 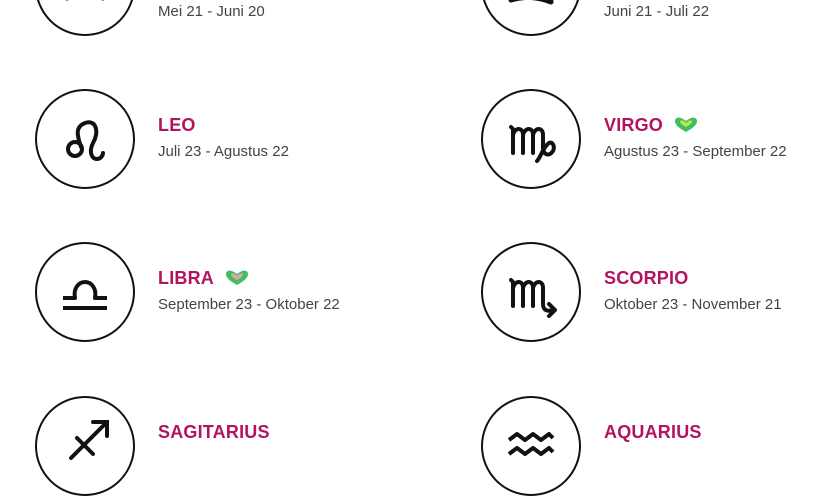 I want to click on zodiac-item-cancer: Juni 21 - Juli 22, so click(x=658, y=18).